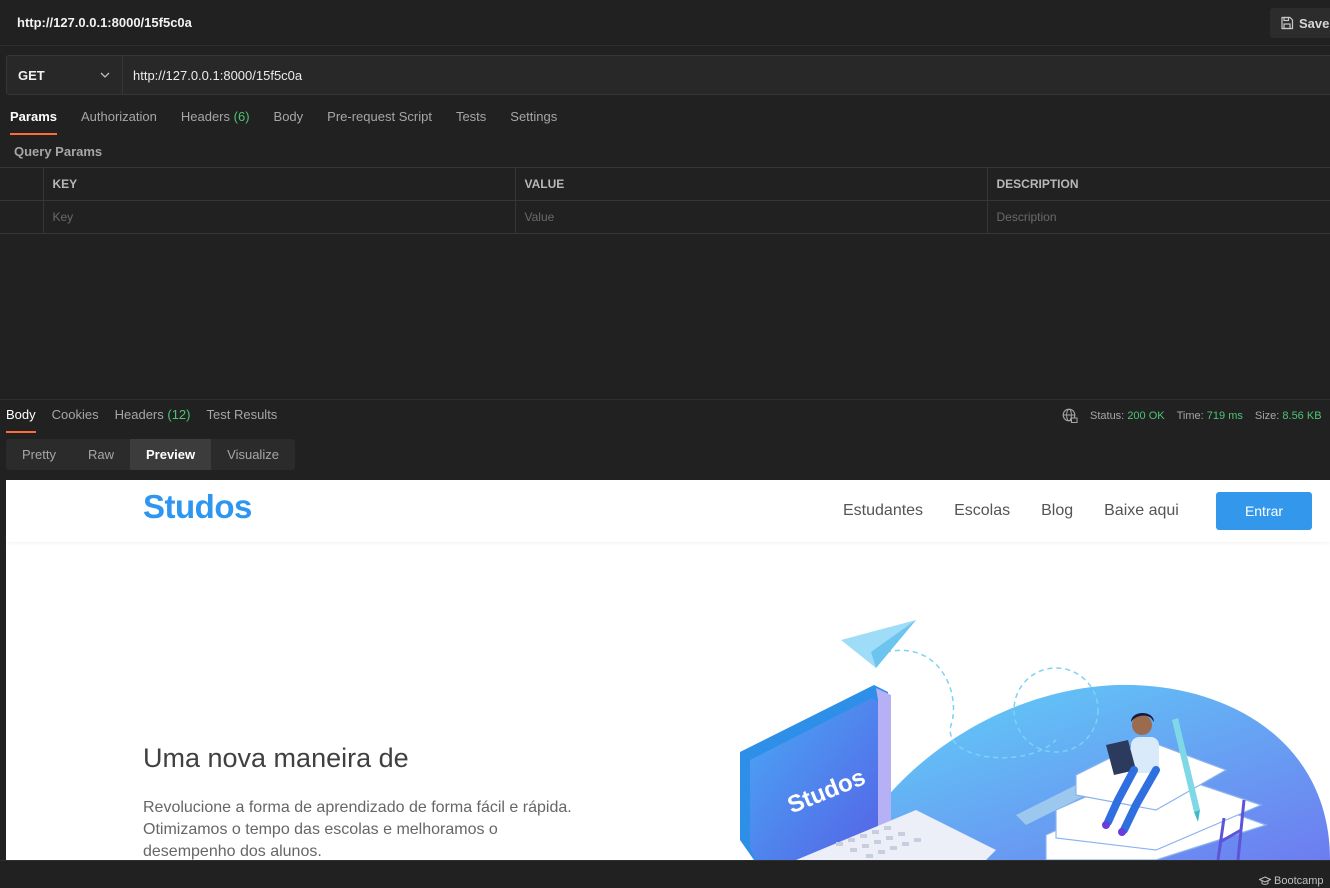 The width and height of the screenshot is (1330, 888). What do you see at coordinates (1299, 881) in the screenshot?
I see `bootcamp-label: Bootcamp` at bounding box center [1299, 881].